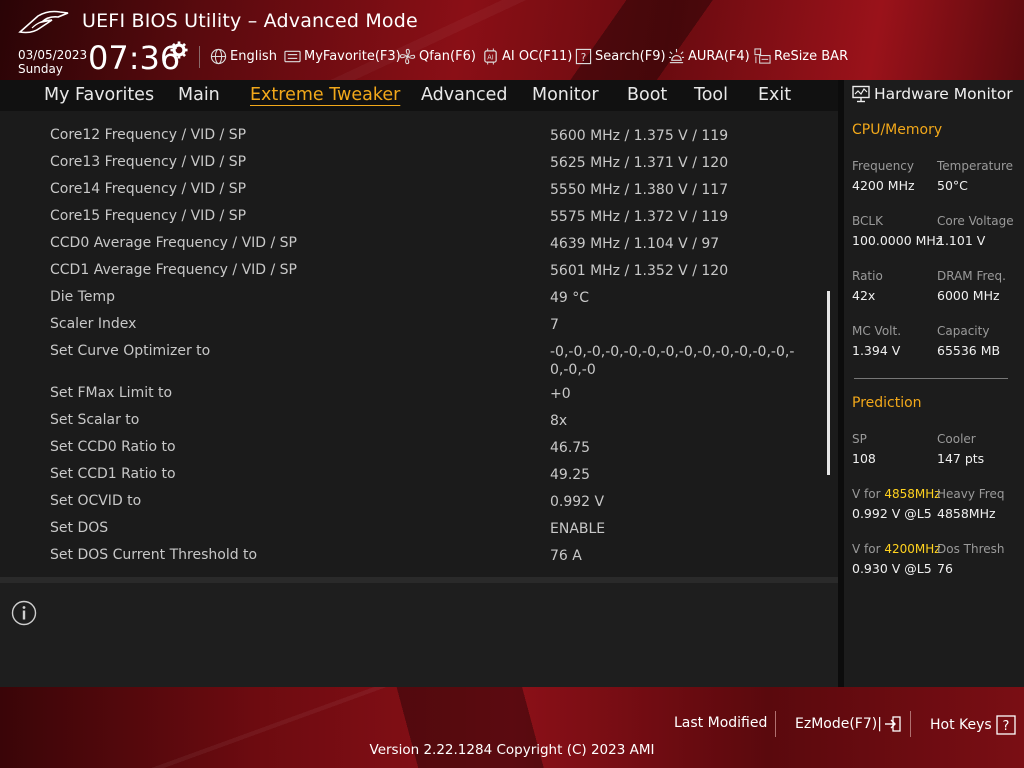  Describe the element at coordinates (720, 723) in the screenshot. I see `last-modified-button: Last Modified` at that location.